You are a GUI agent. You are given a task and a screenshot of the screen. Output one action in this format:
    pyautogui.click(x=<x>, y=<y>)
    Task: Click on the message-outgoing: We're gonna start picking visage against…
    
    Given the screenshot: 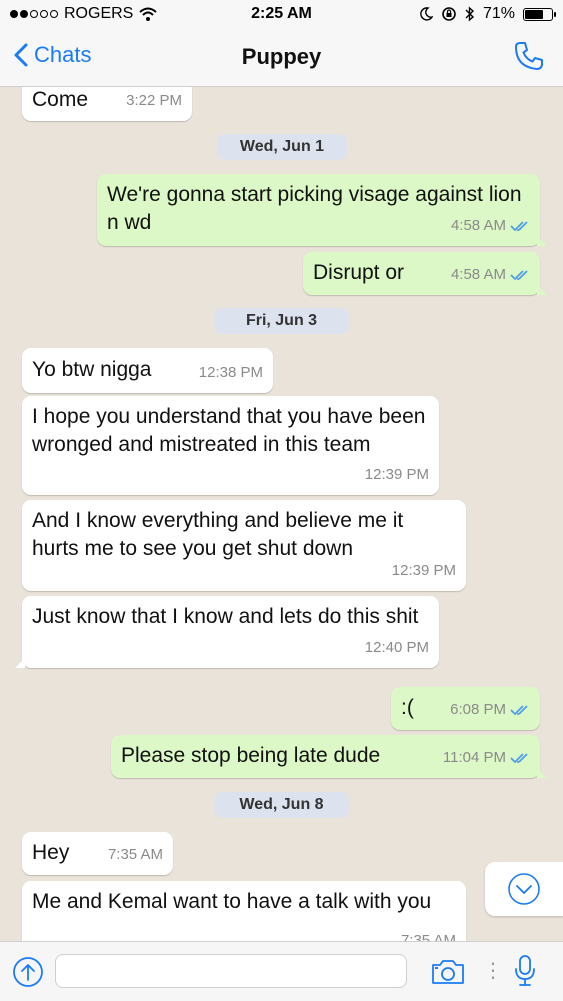 What is the action you would take?
    pyautogui.click(x=322, y=210)
    